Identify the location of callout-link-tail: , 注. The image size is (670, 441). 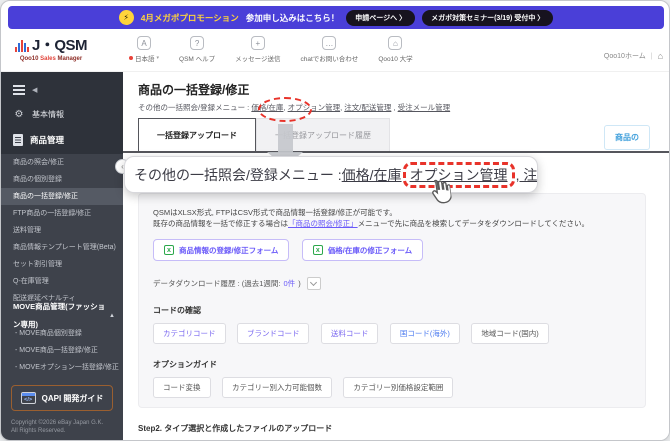
(526, 174).